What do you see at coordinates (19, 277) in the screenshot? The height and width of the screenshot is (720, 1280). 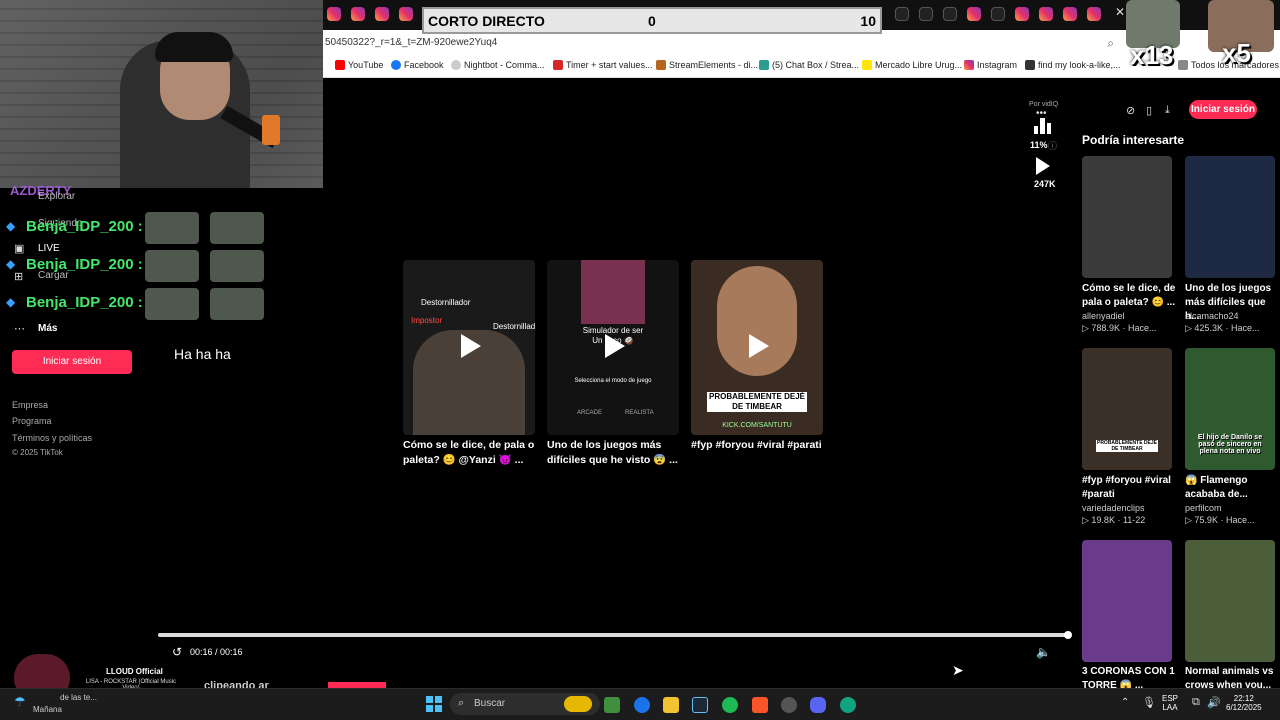 I see `upload-icon: ⊞` at bounding box center [19, 277].